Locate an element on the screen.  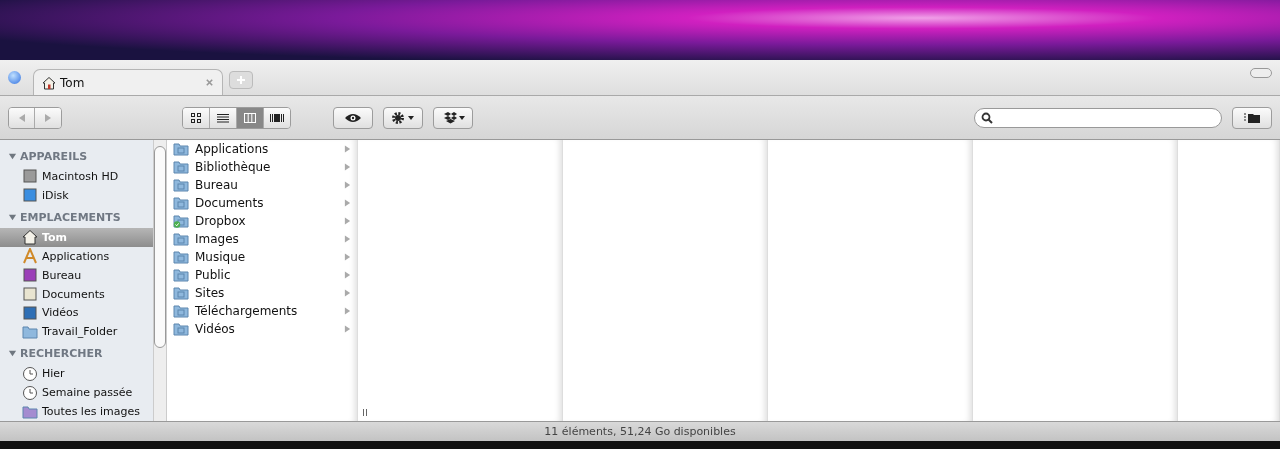
sidebar-item: Macintosh HD is located at coordinates (76, 176).